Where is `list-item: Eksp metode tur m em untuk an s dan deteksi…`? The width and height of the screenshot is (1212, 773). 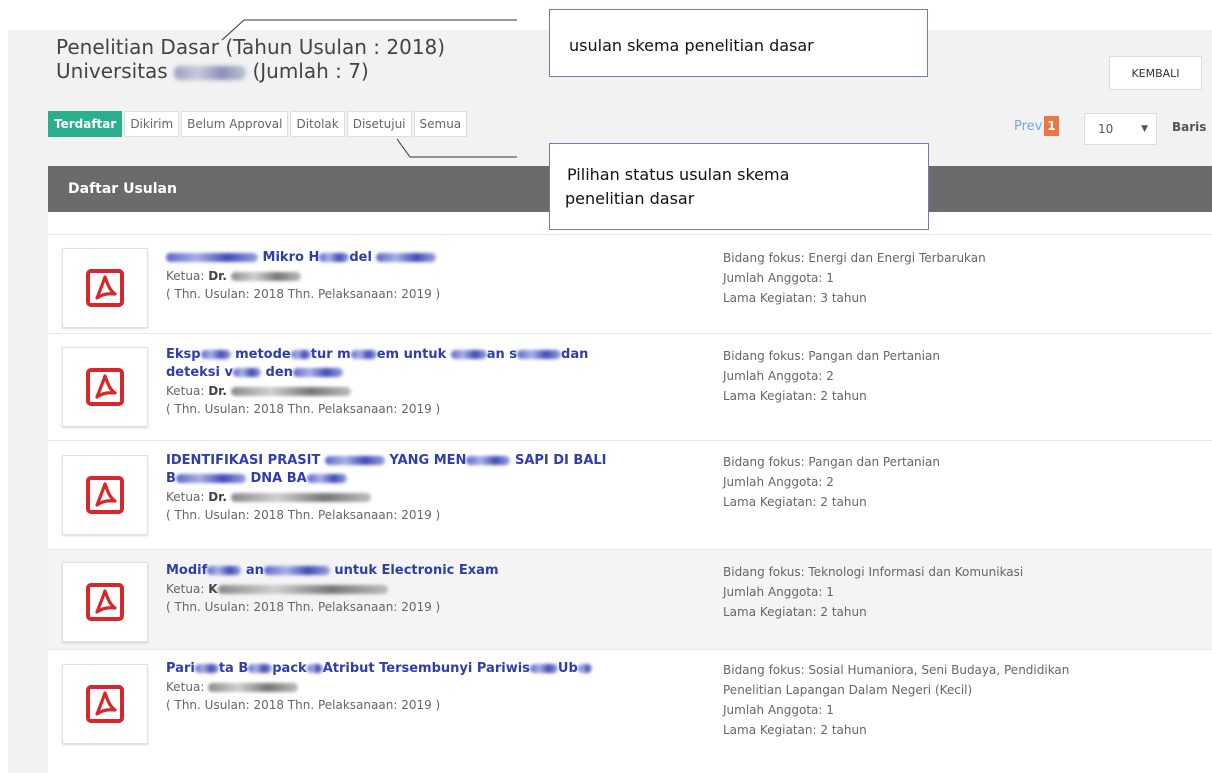
list-item: Eksp metode tur m em untuk an s dan deteksi… is located at coordinates (630, 386).